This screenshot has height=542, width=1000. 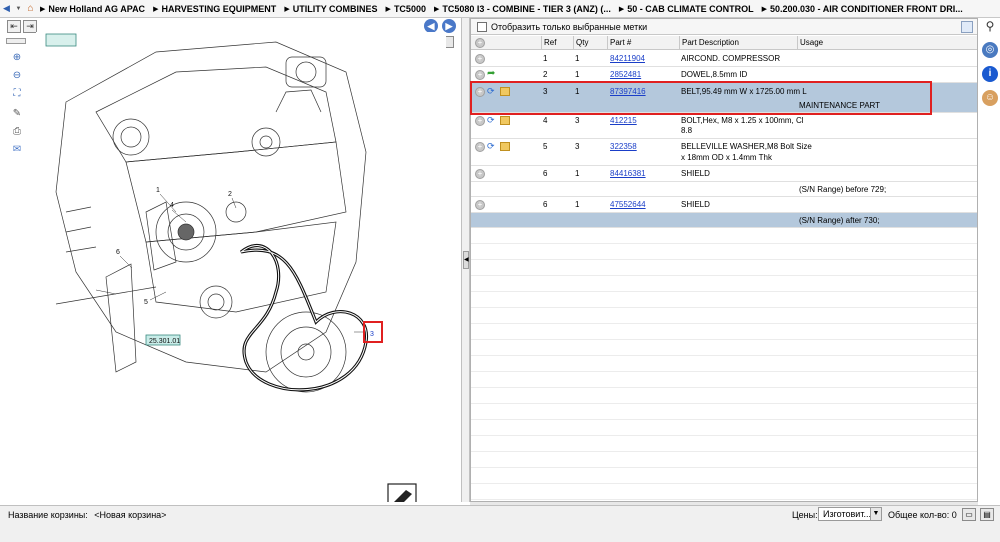 What do you see at coordinates (158, 190) in the screenshot?
I see `ref-label: 1` at bounding box center [158, 190].